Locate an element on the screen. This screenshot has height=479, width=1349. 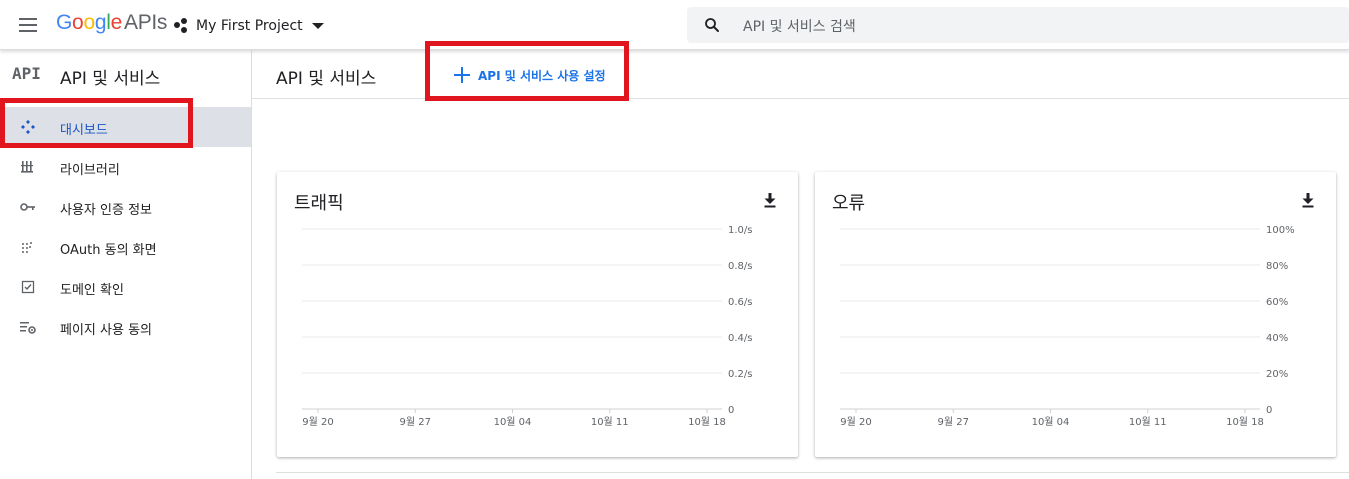
y-tick-label: 80% is located at coordinates (1277, 266).